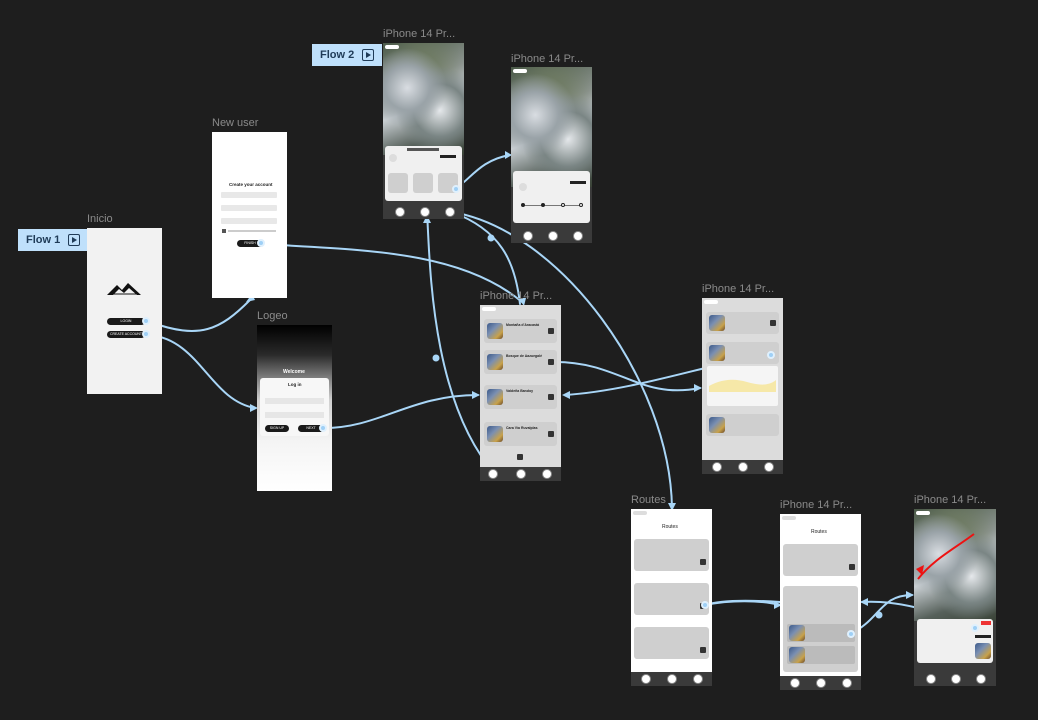 The width and height of the screenshot is (1038, 720). I want to click on list-item-title: Bosque de Aazuegalé, so click(524, 356).